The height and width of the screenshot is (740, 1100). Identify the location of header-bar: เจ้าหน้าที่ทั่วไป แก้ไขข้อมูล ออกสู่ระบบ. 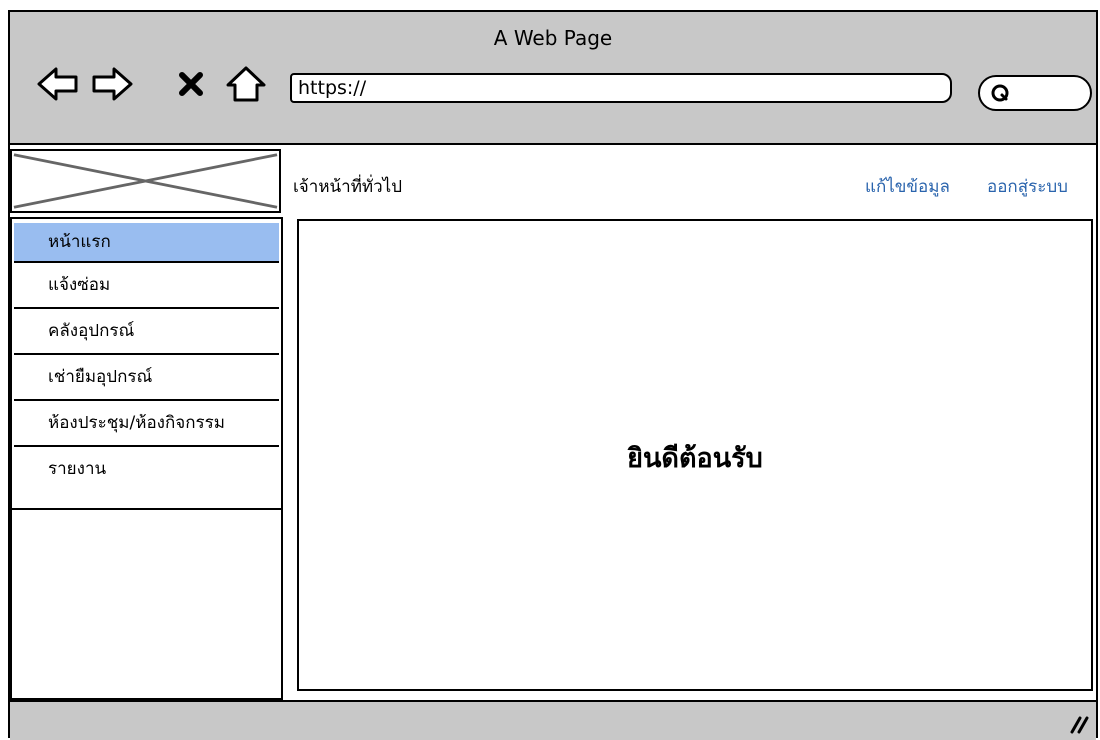
(690, 181).